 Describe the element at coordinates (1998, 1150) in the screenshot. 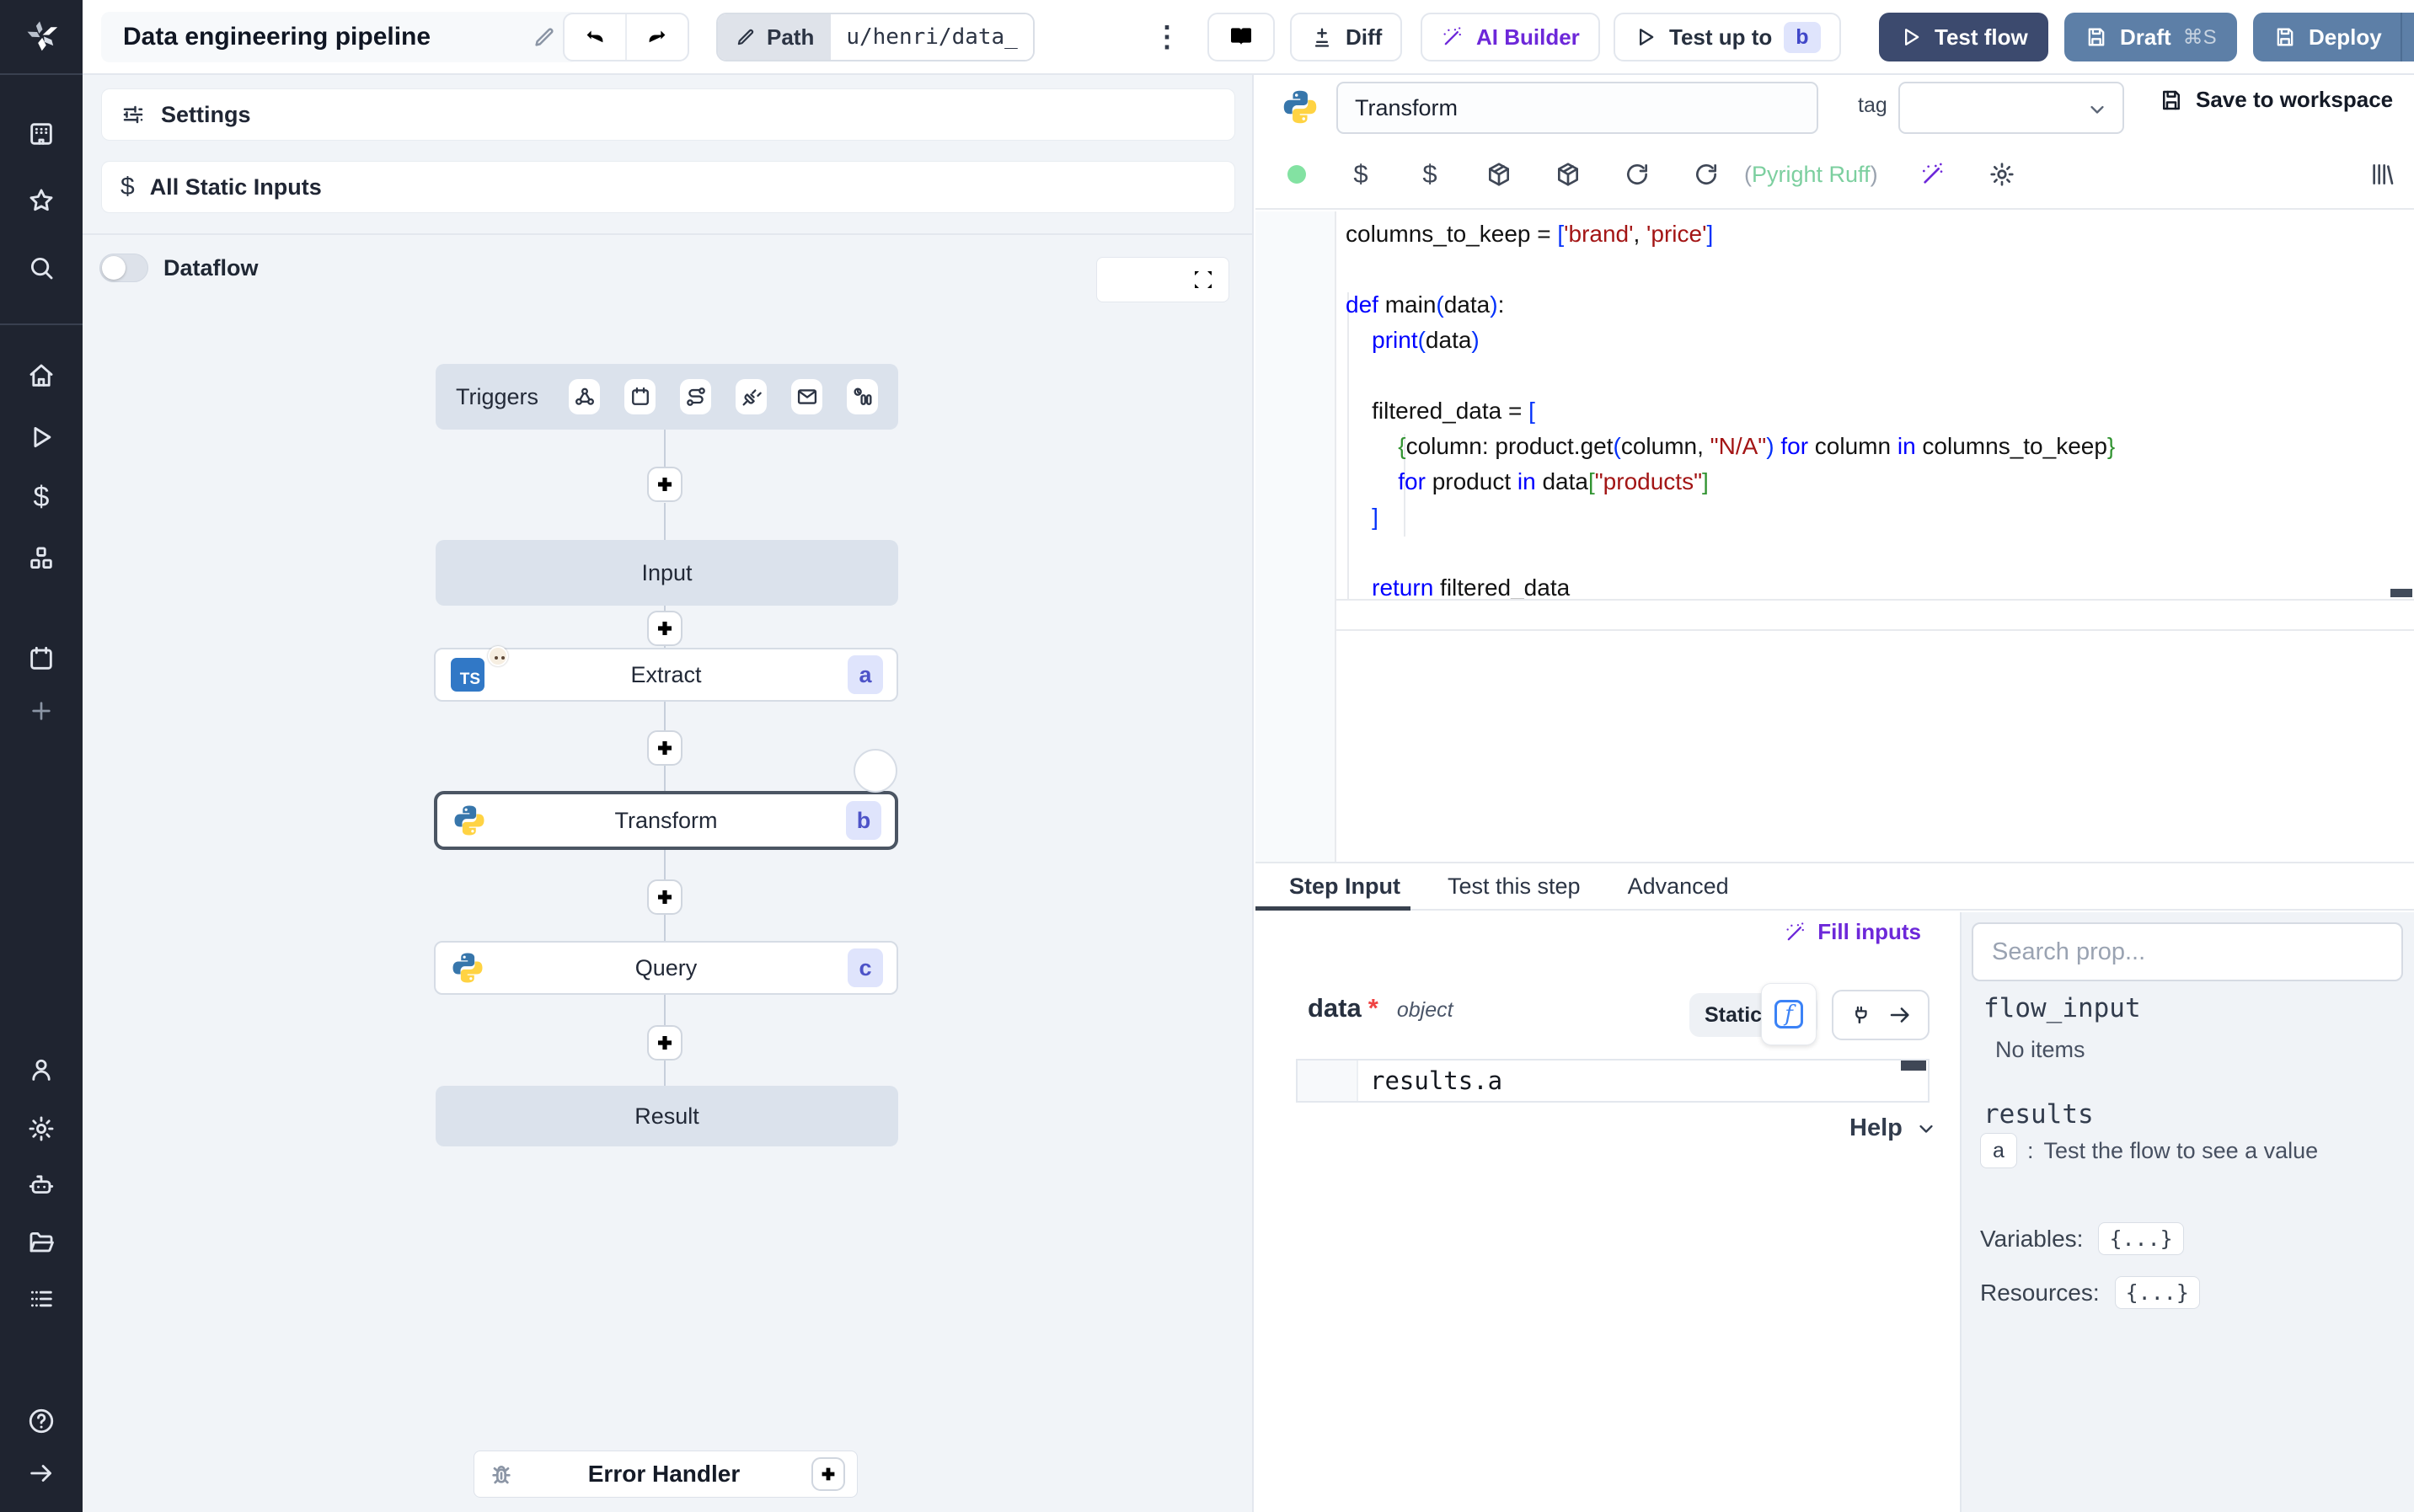

I see `result-key-chip: a` at that location.